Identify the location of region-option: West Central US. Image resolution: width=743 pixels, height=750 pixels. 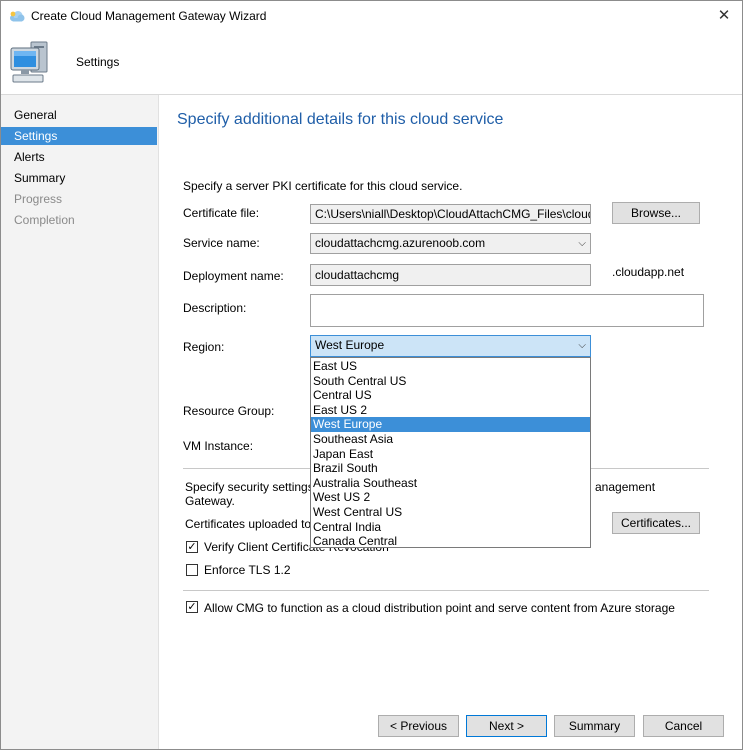
(450, 512).